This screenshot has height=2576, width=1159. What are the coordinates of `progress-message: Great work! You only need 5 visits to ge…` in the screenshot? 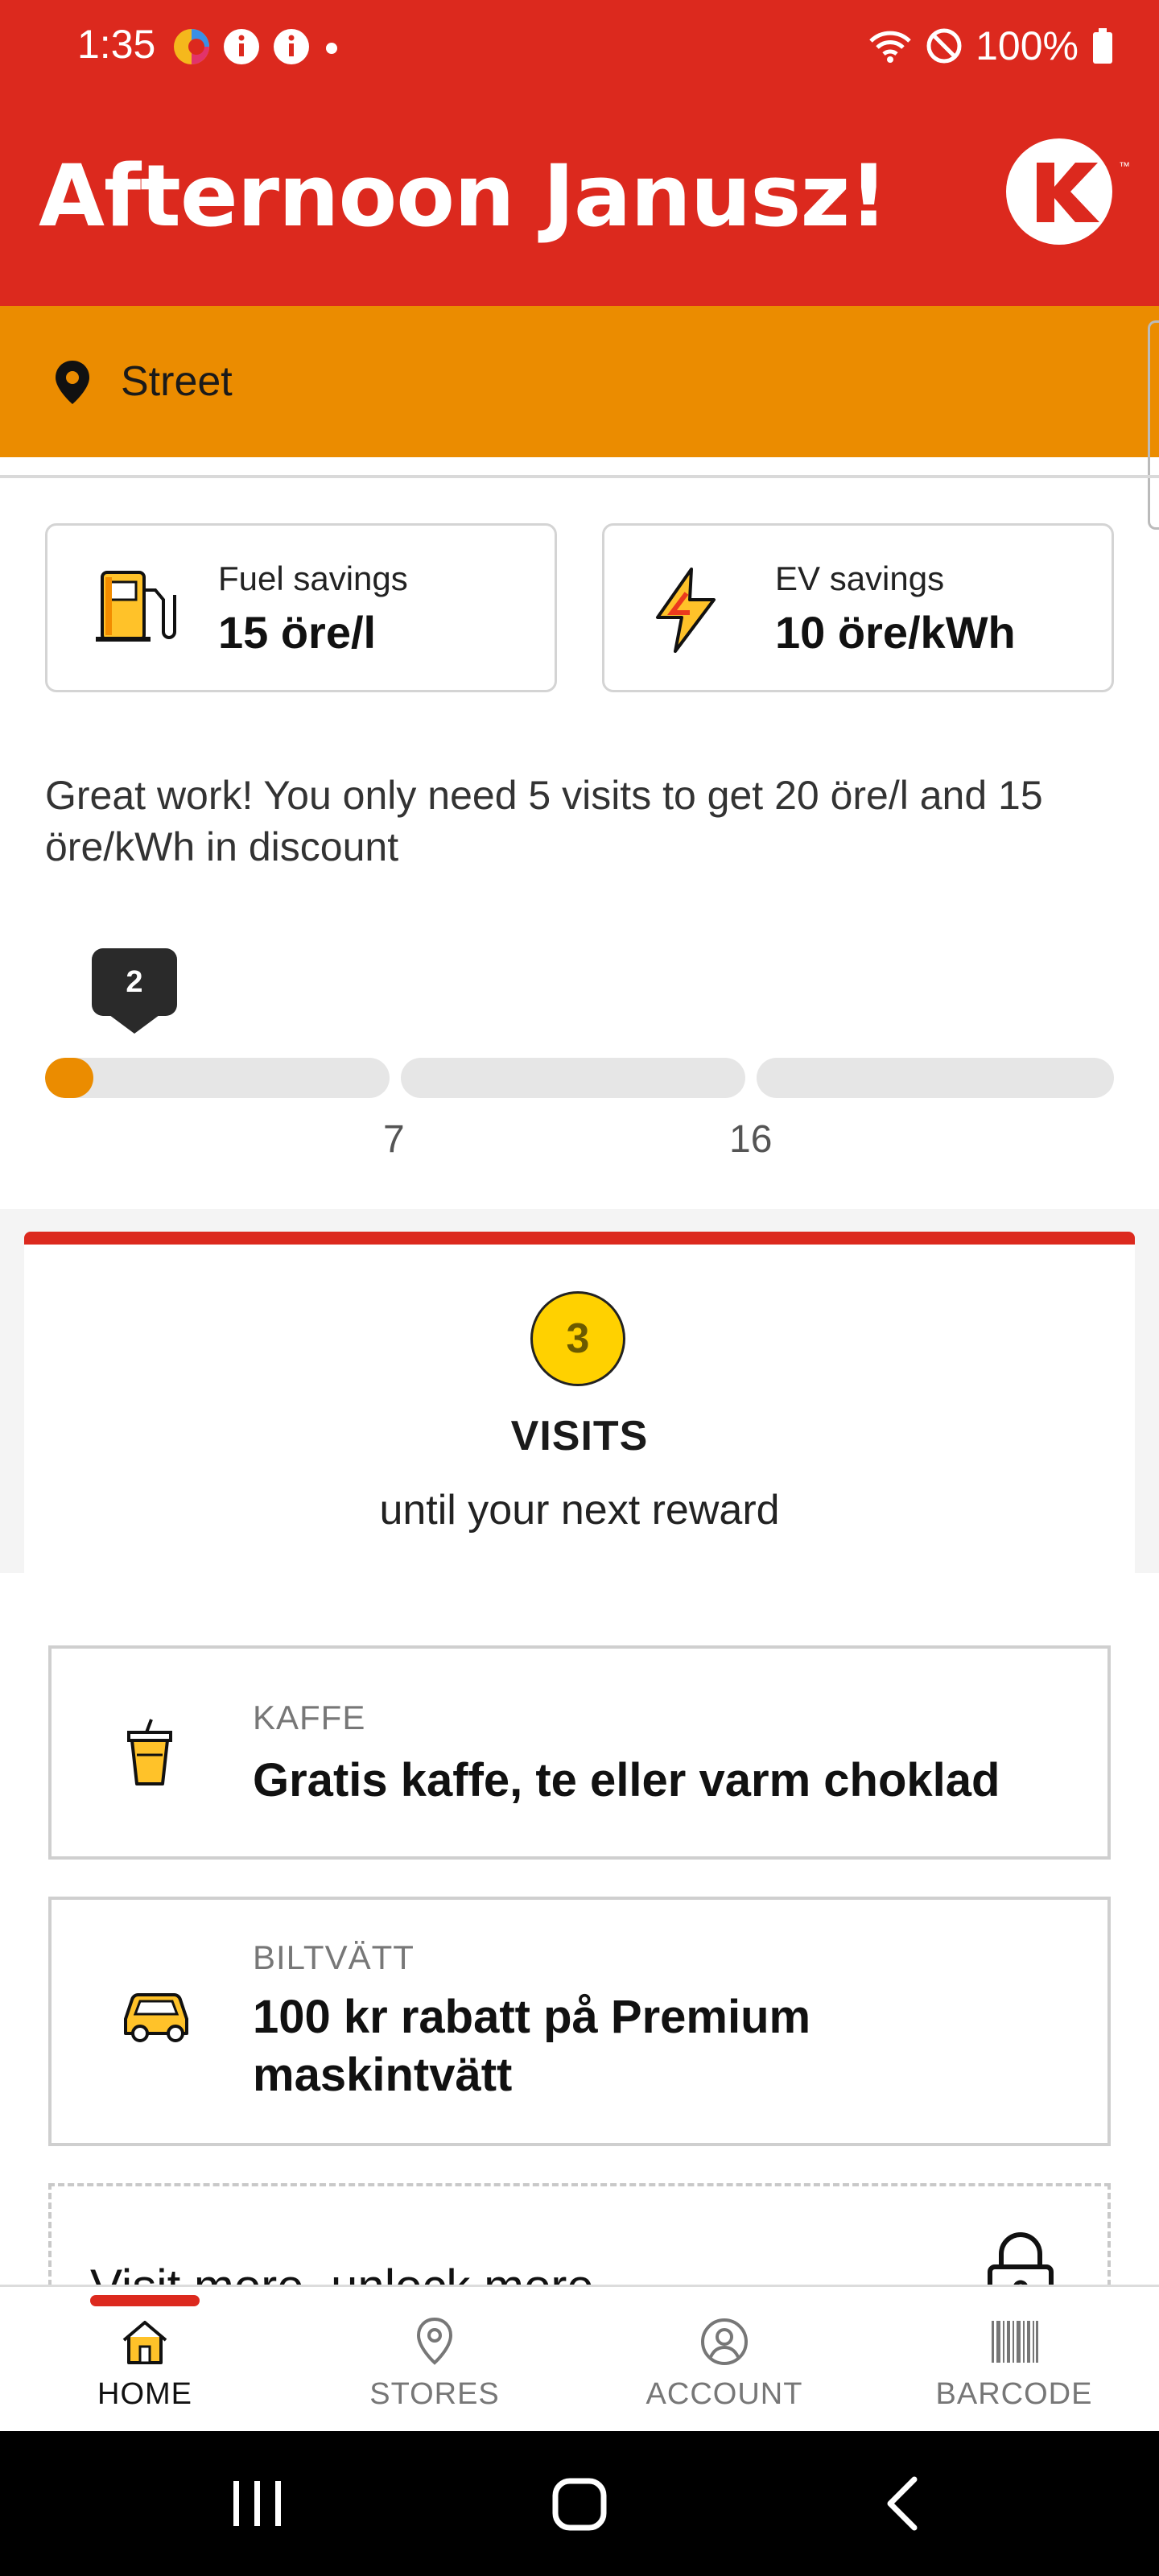 It's located at (544, 821).